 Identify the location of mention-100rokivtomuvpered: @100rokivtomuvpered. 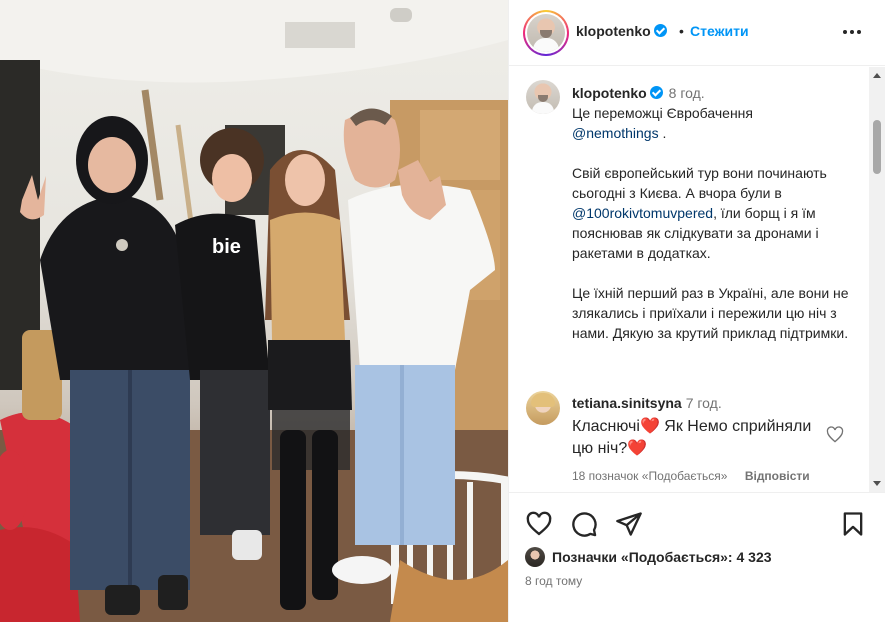
(642, 213).